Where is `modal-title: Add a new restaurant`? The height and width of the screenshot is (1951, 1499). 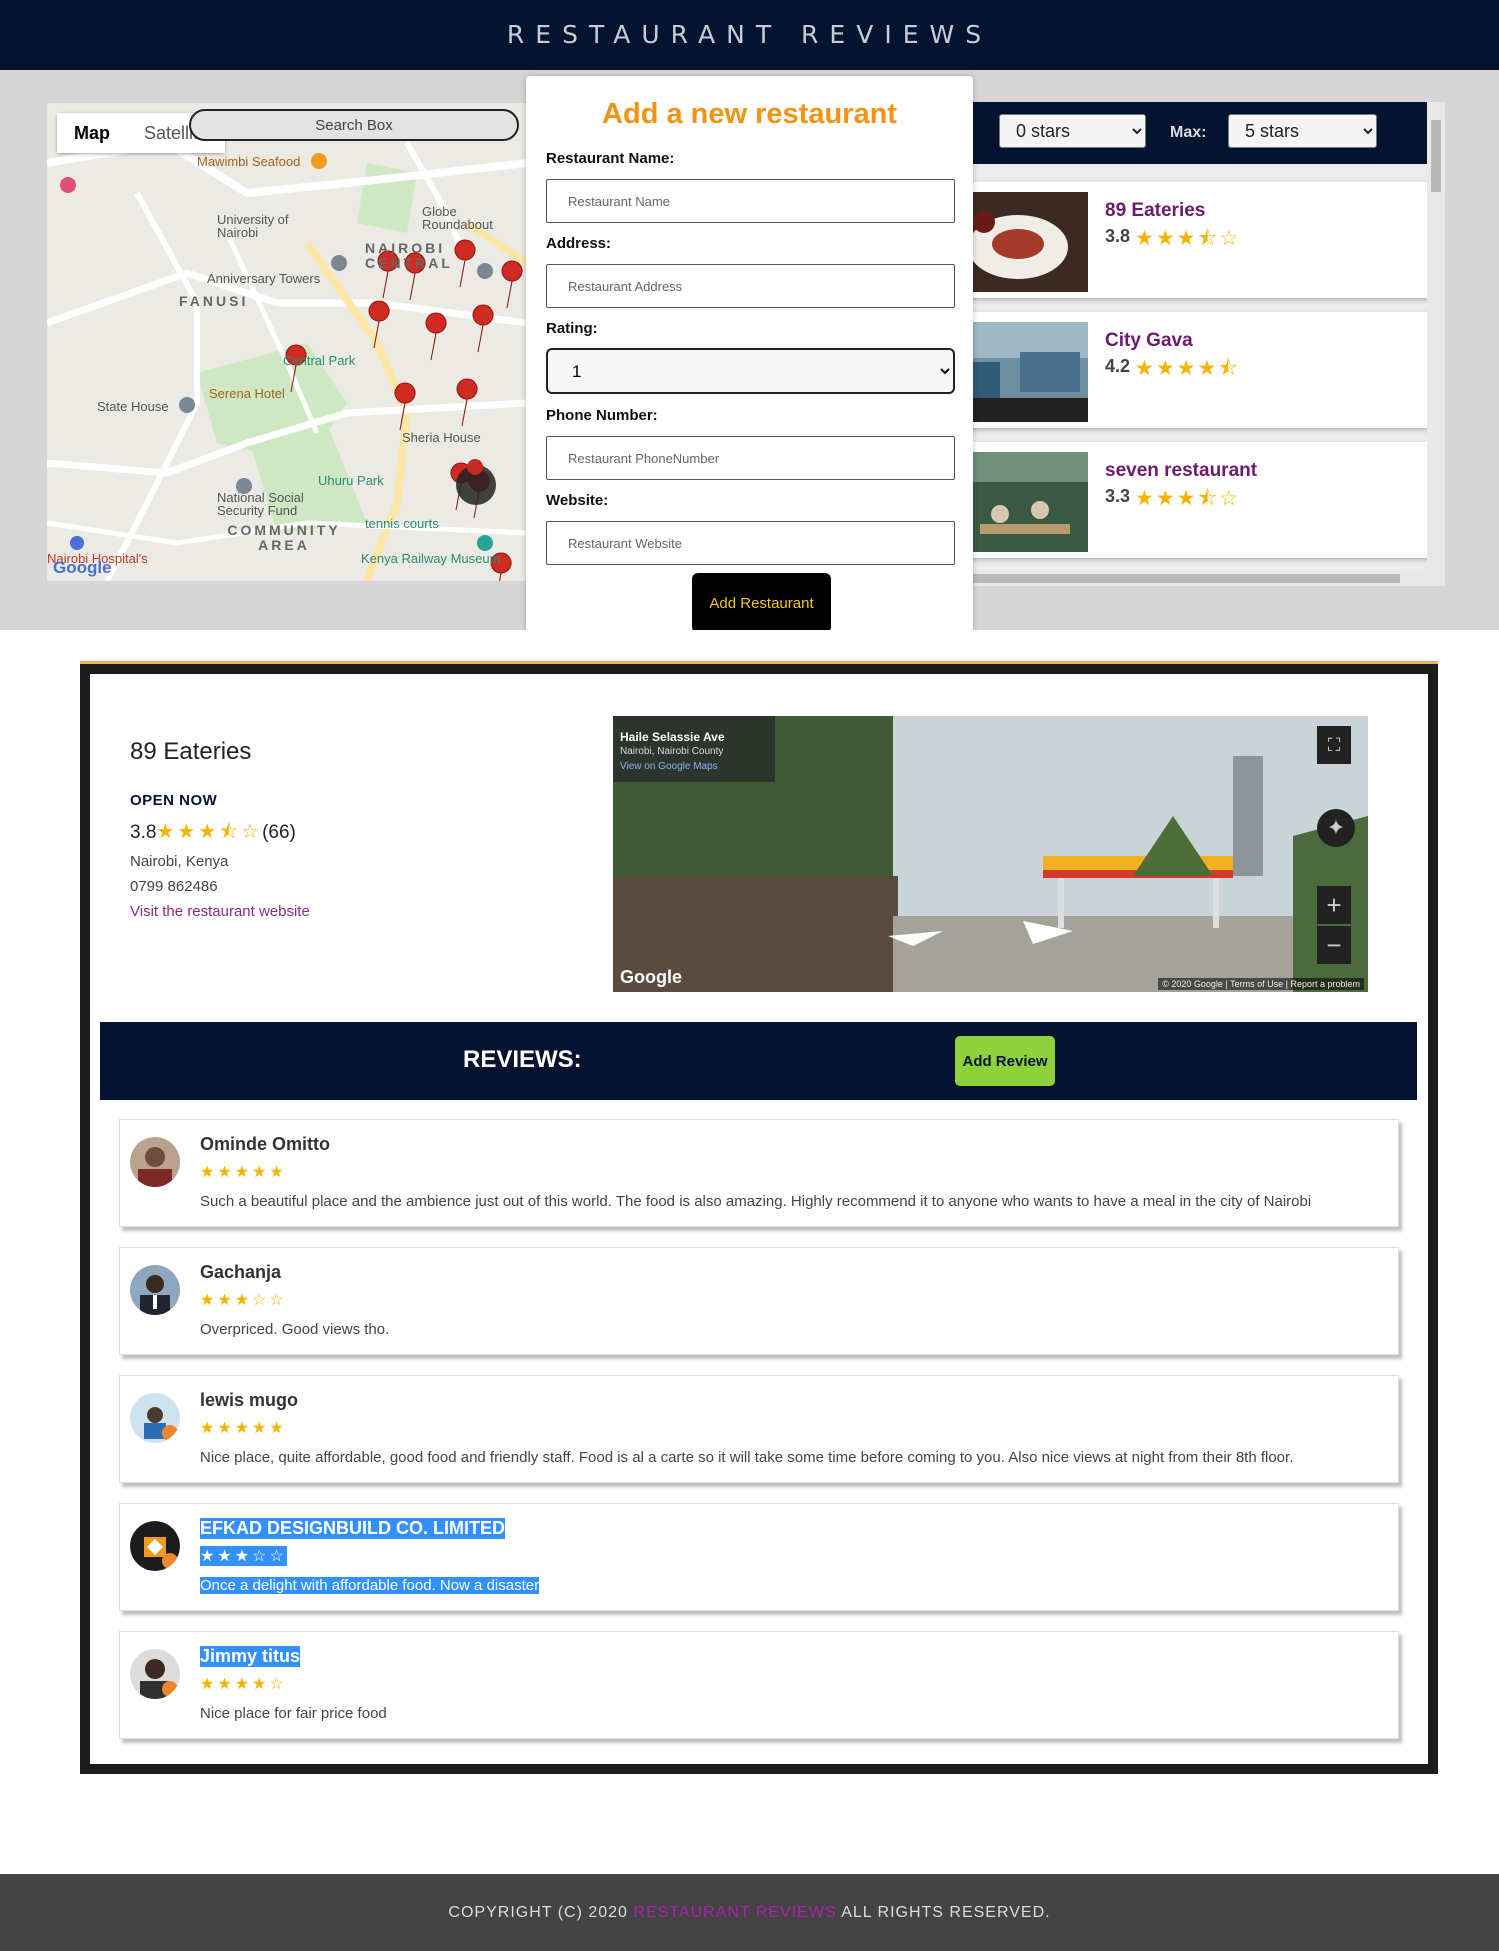 modal-title: Add a new restaurant is located at coordinates (749, 114).